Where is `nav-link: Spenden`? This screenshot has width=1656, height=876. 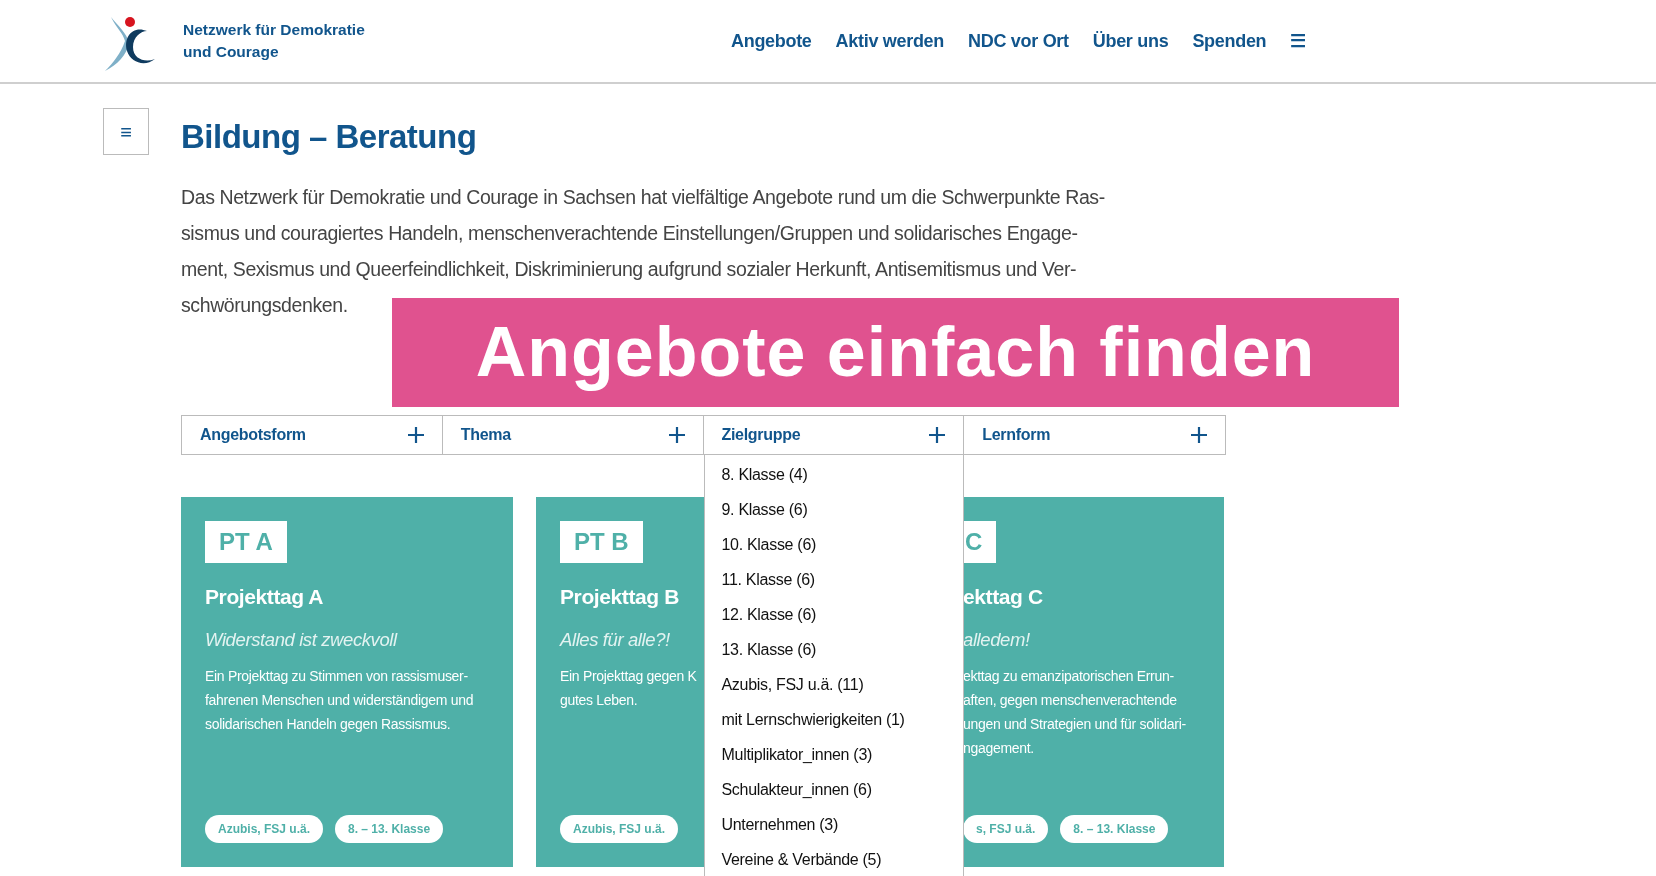
nav-link: Spenden is located at coordinates (1229, 41).